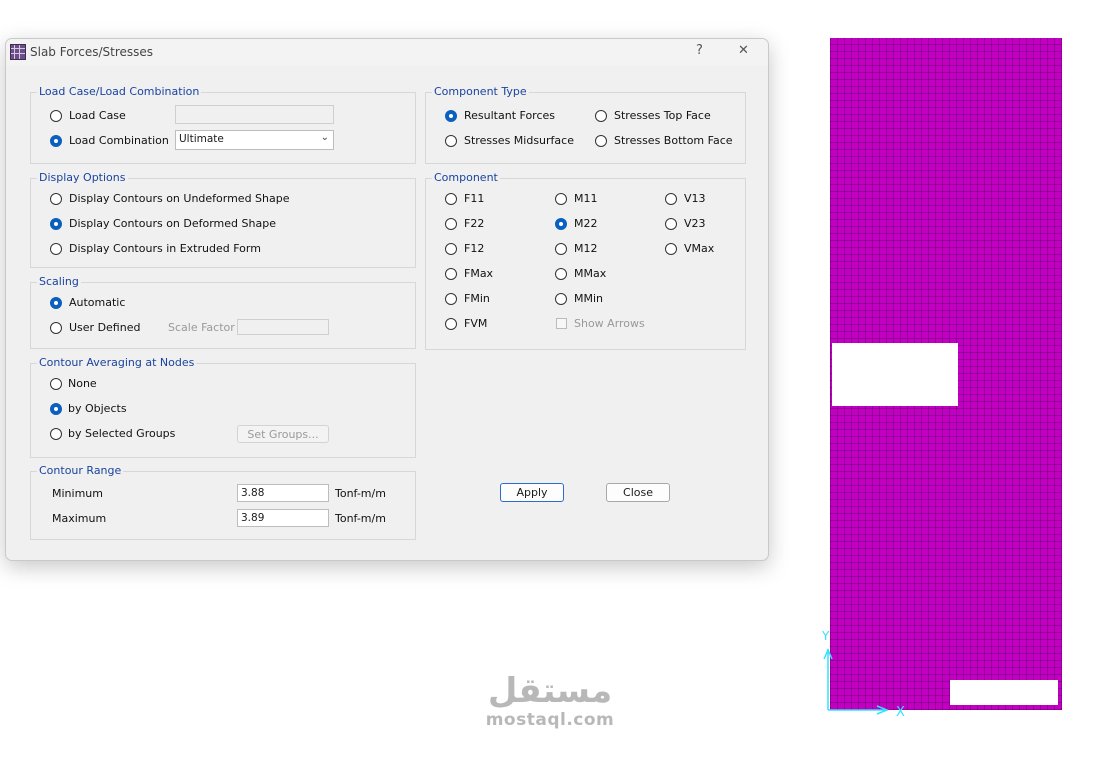 This screenshot has height=757, width=1095. What do you see at coordinates (82, 383) in the screenshot?
I see `averaging-none-label: None` at bounding box center [82, 383].